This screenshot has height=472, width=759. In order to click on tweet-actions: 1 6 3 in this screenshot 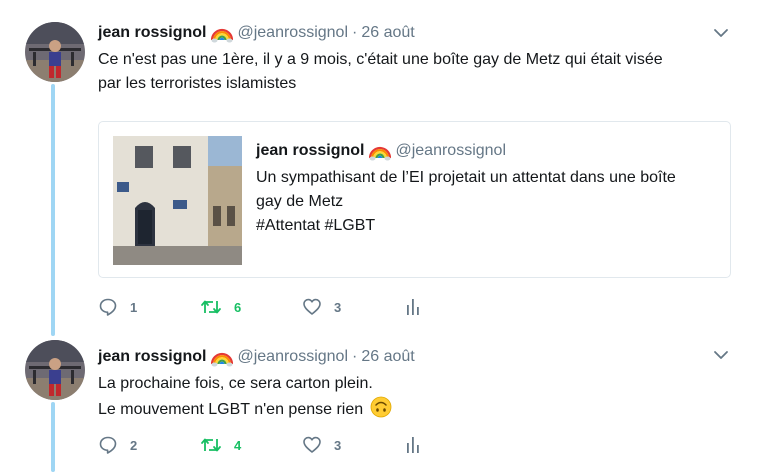, I will do `click(266, 307)`.